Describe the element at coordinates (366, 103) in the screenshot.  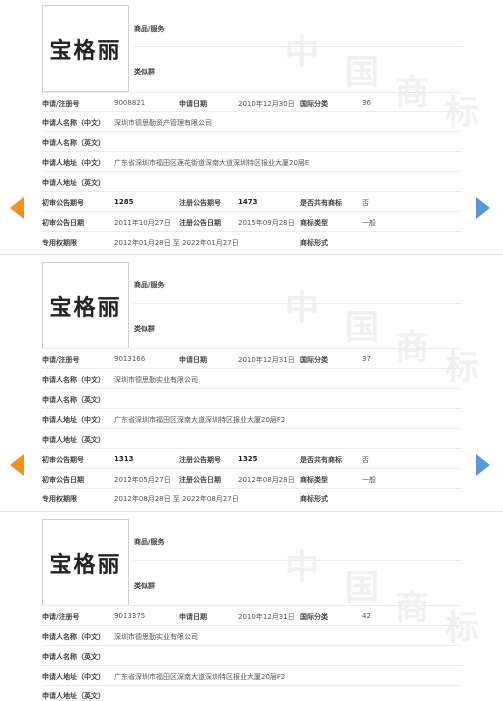
I see `intl-class-value: 36` at that location.